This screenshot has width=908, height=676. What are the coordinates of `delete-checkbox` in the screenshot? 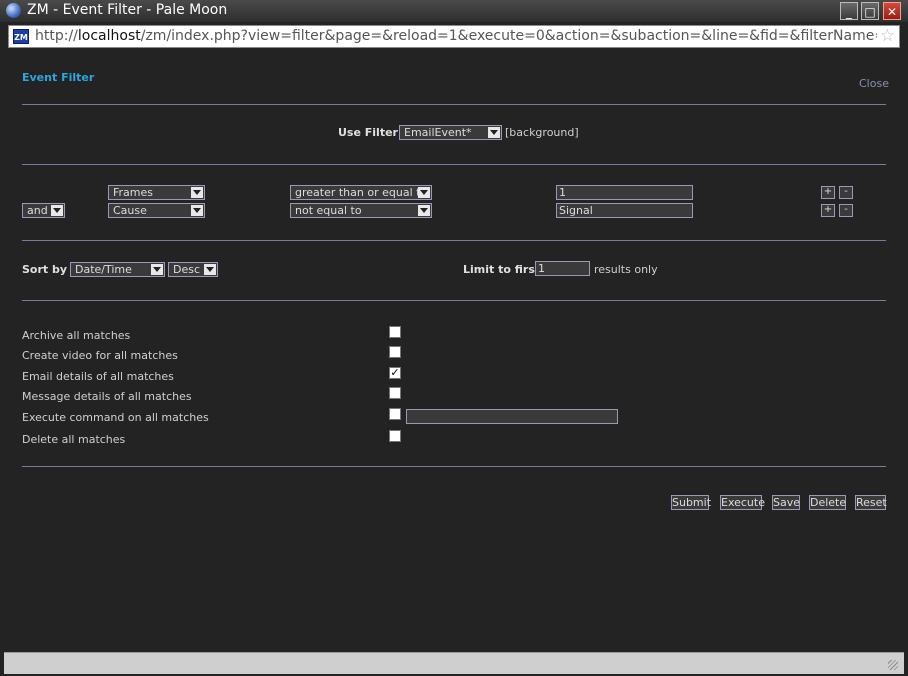 It's located at (395, 436).